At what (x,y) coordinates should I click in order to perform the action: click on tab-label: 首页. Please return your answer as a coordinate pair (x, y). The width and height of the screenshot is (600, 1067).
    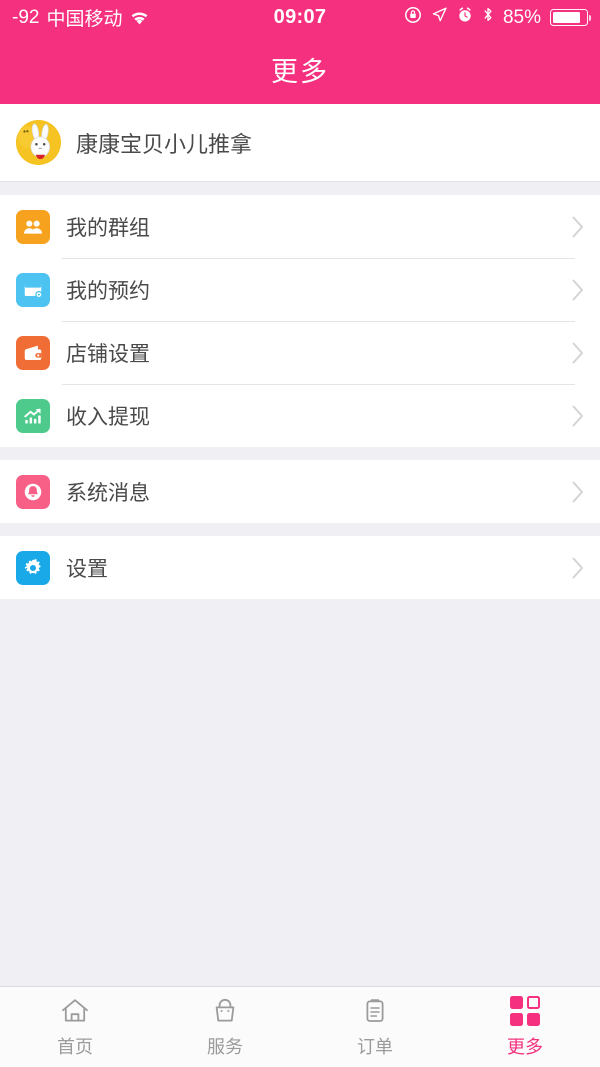
    Looking at the image, I should click on (75, 1047).